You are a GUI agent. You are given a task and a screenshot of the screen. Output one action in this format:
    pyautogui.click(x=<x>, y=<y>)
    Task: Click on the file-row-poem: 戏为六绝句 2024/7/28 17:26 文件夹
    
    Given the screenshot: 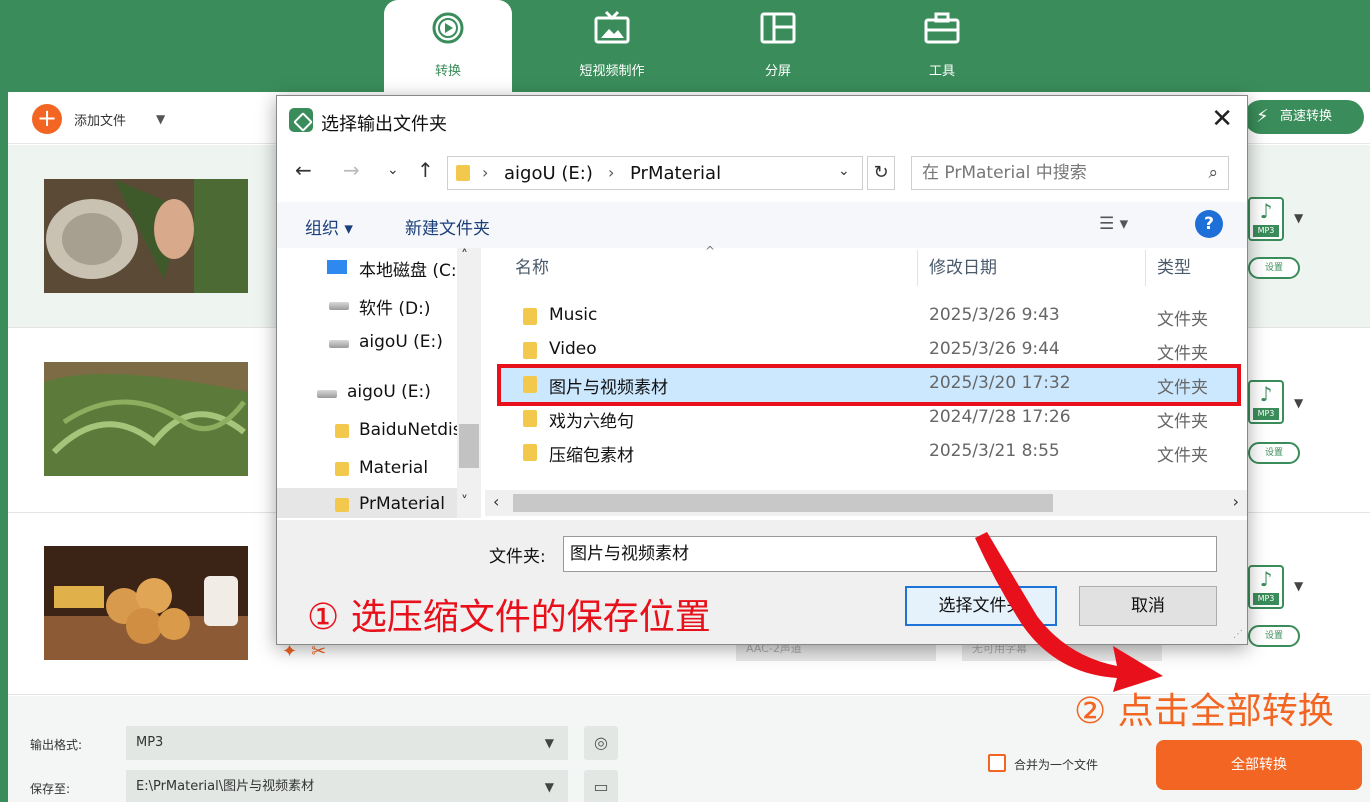 What is the action you would take?
    pyautogui.click(x=869, y=419)
    